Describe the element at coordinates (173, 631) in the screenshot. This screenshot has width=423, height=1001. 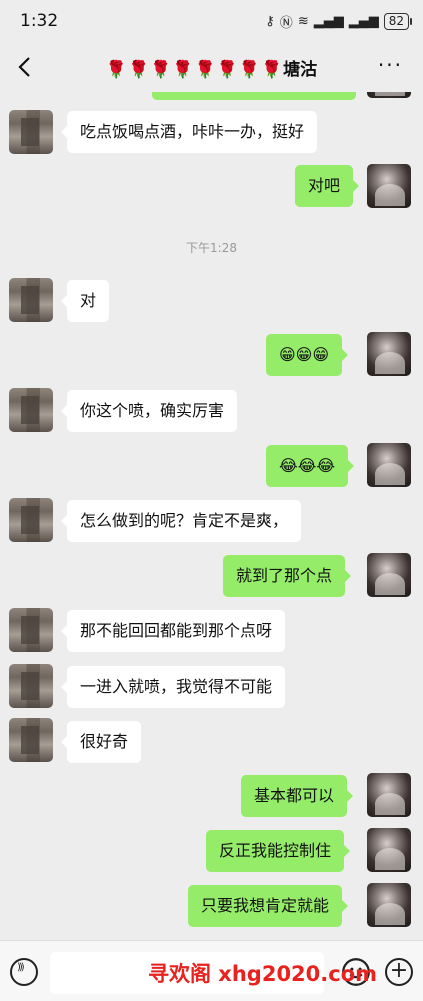
I see `message-bubble-left: 那不能回回都能到那个点呀` at that location.